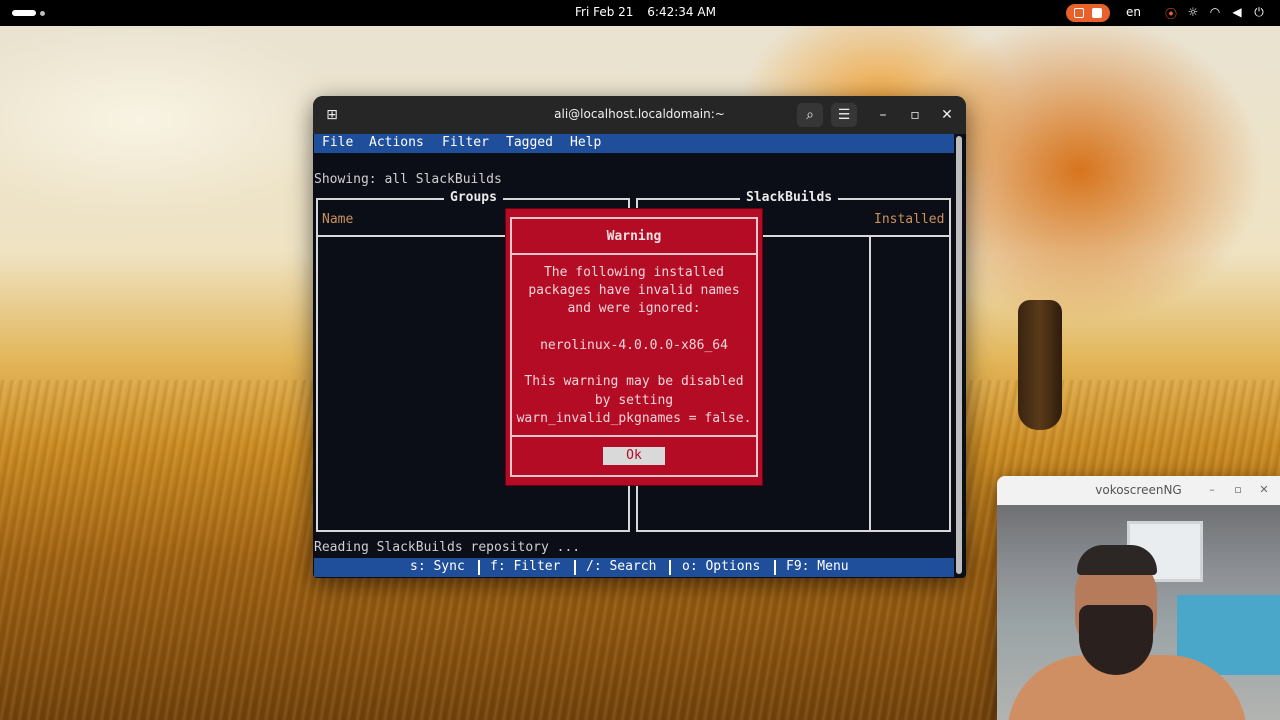 This screenshot has height=720, width=1280. What do you see at coordinates (634, 236) in the screenshot?
I see `dialog-title: Warning` at bounding box center [634, 236].